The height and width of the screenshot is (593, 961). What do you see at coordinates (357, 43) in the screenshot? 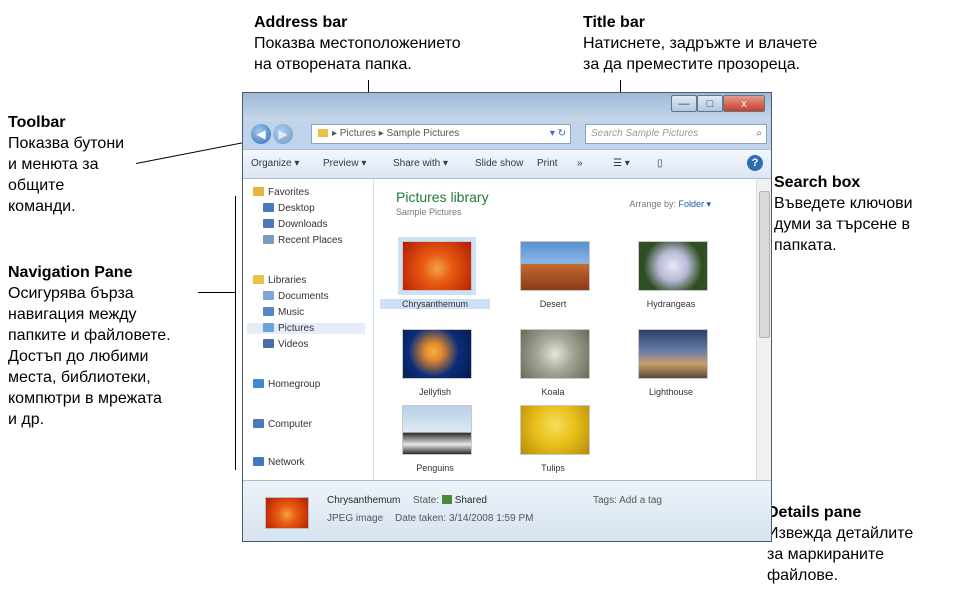
I see `callout-text: Показва местоположението` at bounding box center [357, 43].